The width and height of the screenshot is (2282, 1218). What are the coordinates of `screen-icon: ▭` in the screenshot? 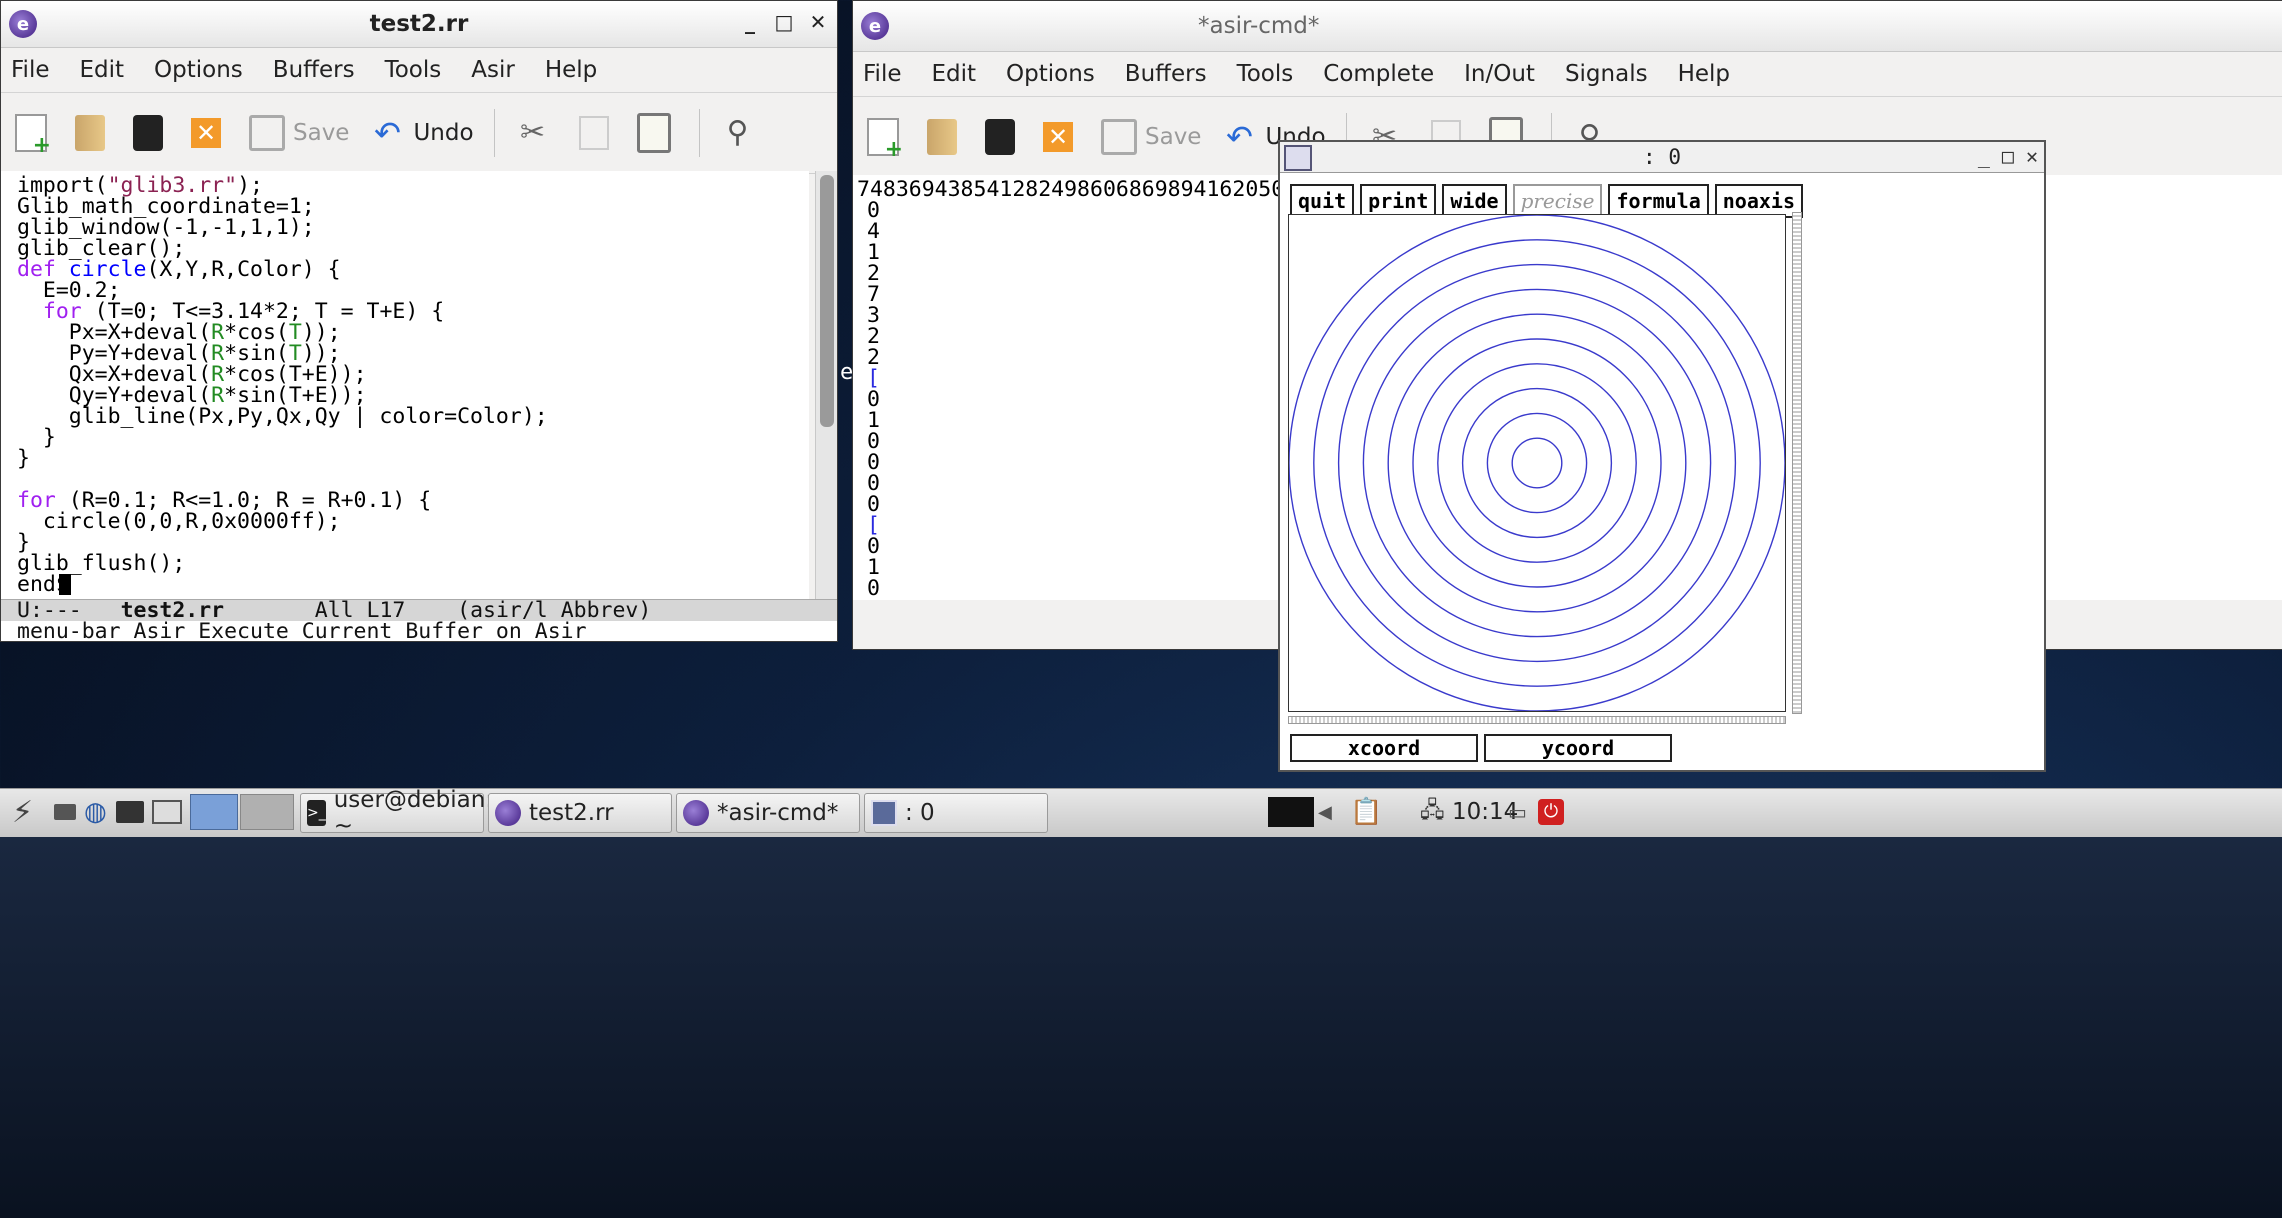 It's located at (1517, 812).